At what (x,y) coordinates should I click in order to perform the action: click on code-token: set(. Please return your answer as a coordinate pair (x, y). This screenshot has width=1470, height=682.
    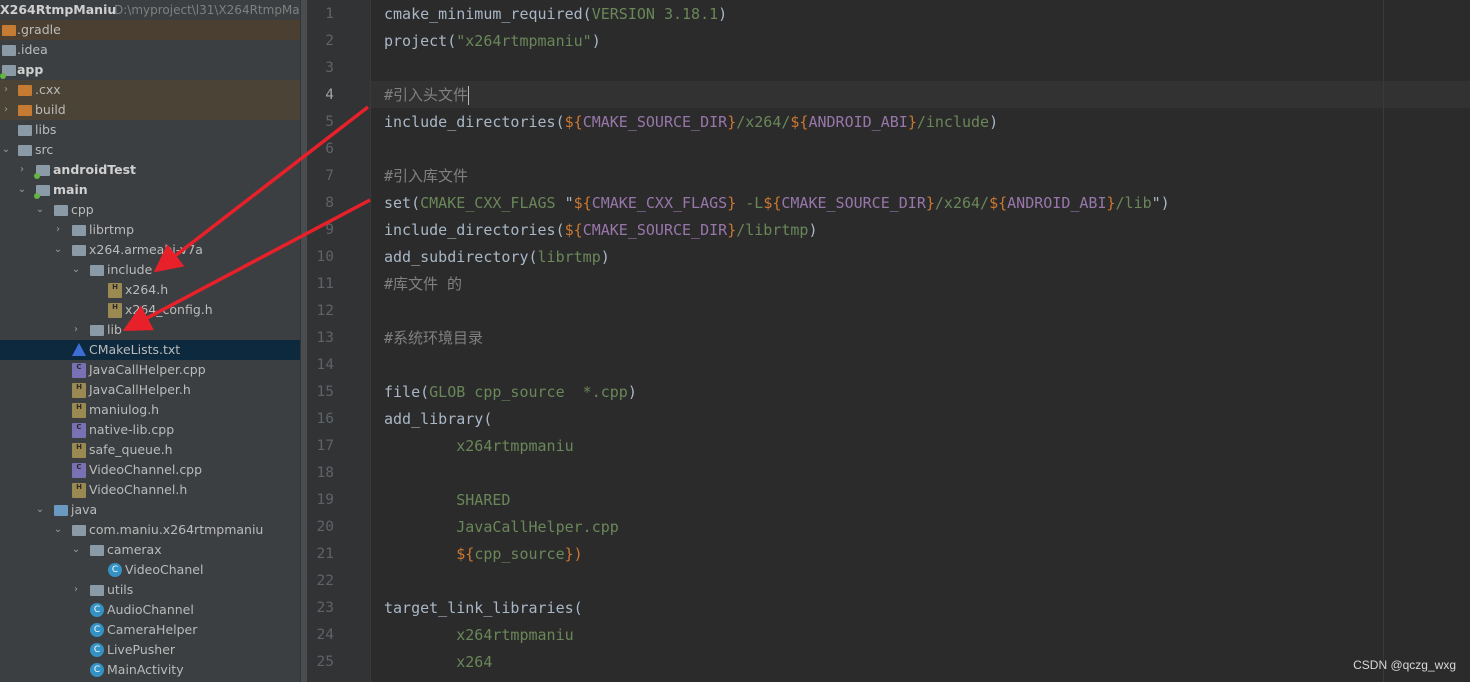
    Looking at the image, I should click on (402, 203).